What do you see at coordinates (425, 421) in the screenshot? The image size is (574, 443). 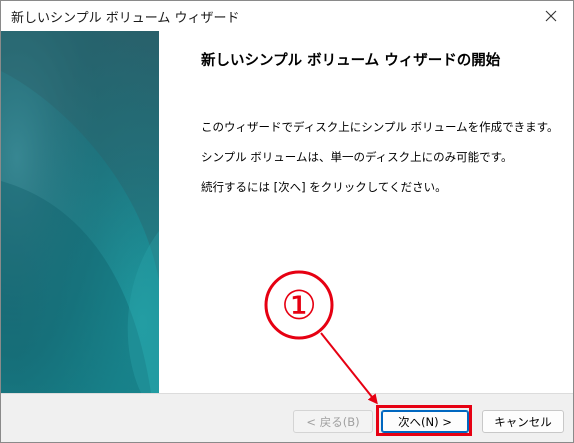 I see `next-button: 次へ(N) >` at bounding box center [425, 421].